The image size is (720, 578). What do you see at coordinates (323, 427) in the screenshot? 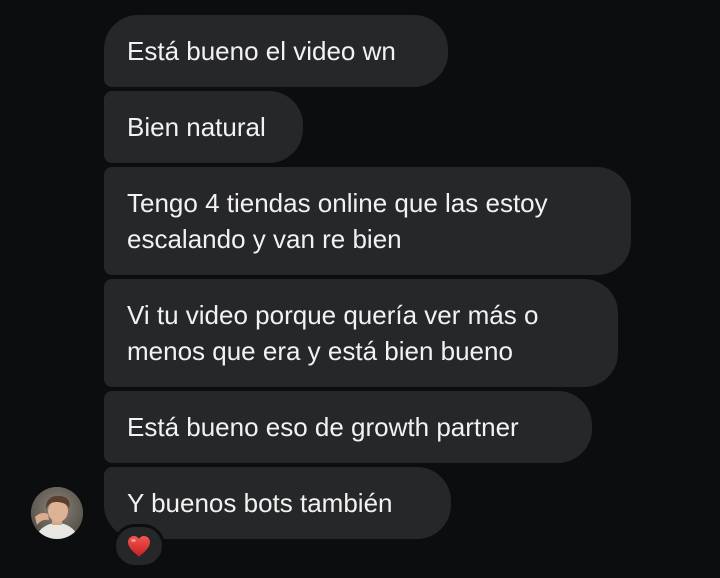
I see `message-text: Está bueno eso de growth partner` at bounding box center [323, 427].